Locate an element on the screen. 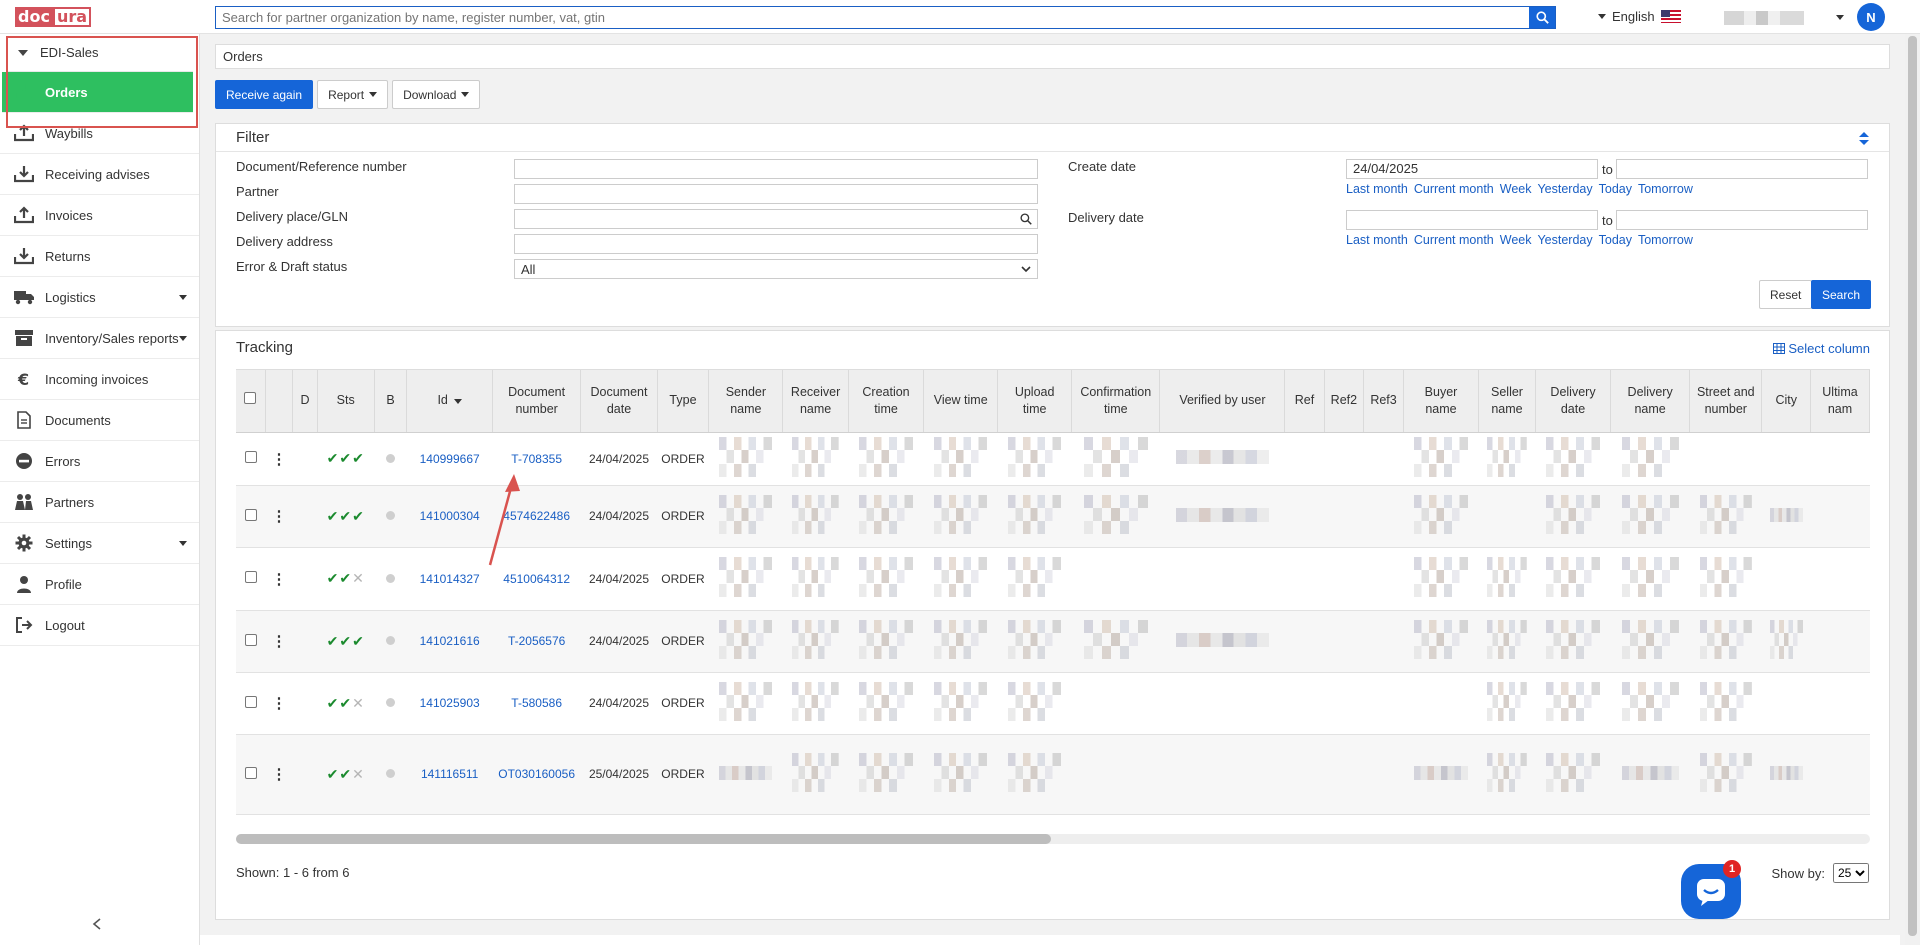 The image size is (1920, 945). create-date-from-input: 24/04/2025 is located at coordinates (1472, 169).